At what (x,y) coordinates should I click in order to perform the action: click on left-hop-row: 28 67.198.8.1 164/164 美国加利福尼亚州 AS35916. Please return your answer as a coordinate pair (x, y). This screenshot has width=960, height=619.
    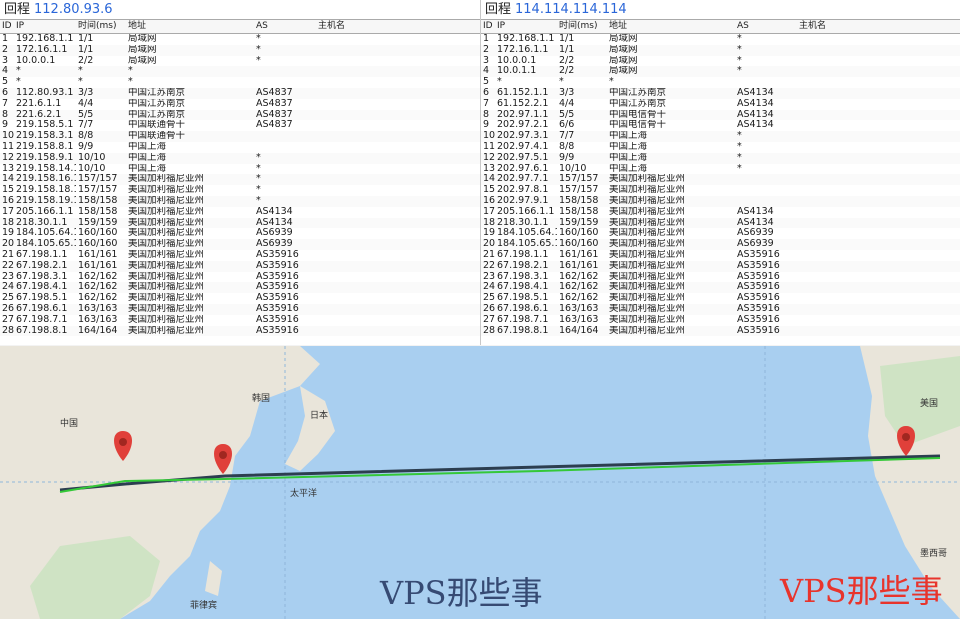
    Looking at the image, I should click on (240, 331).